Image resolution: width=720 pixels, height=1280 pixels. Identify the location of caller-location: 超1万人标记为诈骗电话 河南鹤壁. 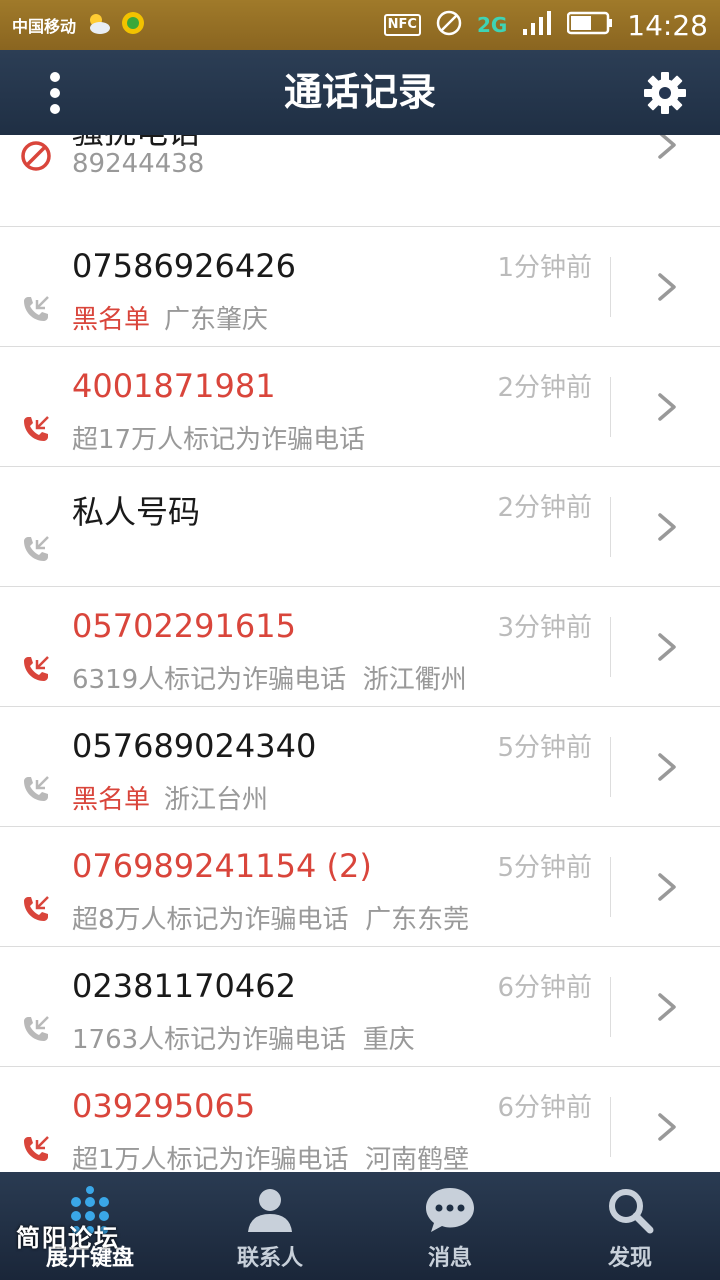
(271, 1158).